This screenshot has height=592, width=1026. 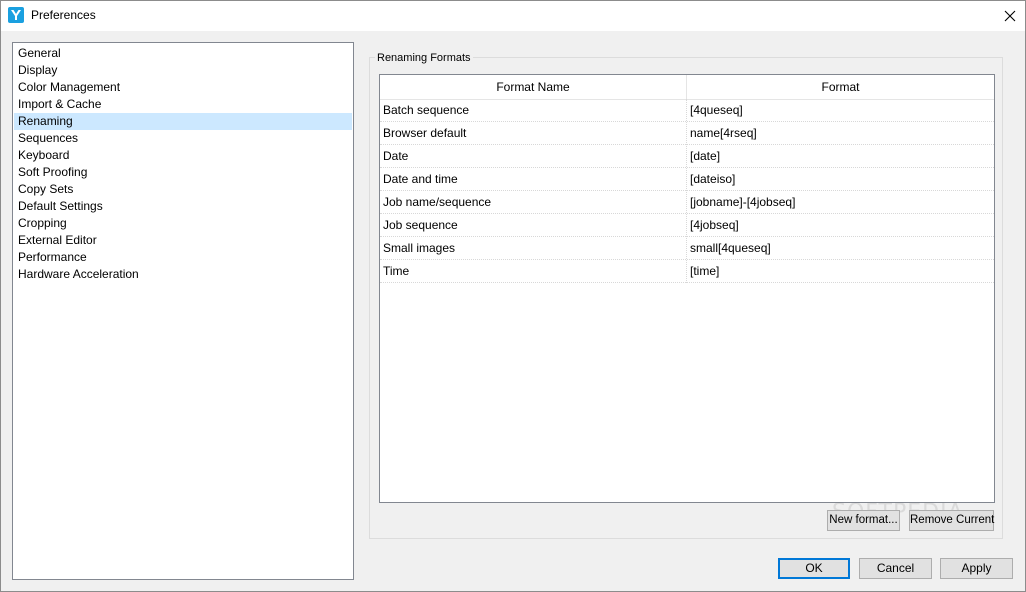 I want to click on sidebar-item-color-management: Color Management, so click(x=183, y=87).